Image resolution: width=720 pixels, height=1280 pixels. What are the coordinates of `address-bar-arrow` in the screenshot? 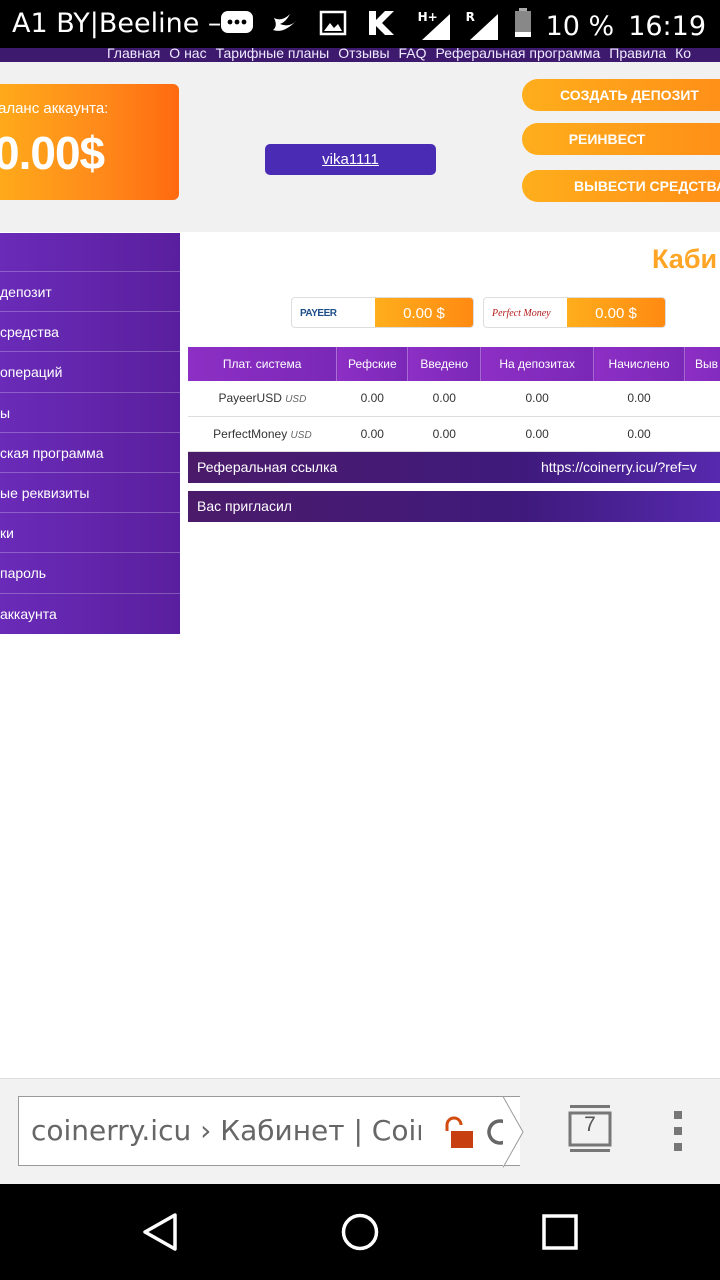 It's located at (513, 1132).